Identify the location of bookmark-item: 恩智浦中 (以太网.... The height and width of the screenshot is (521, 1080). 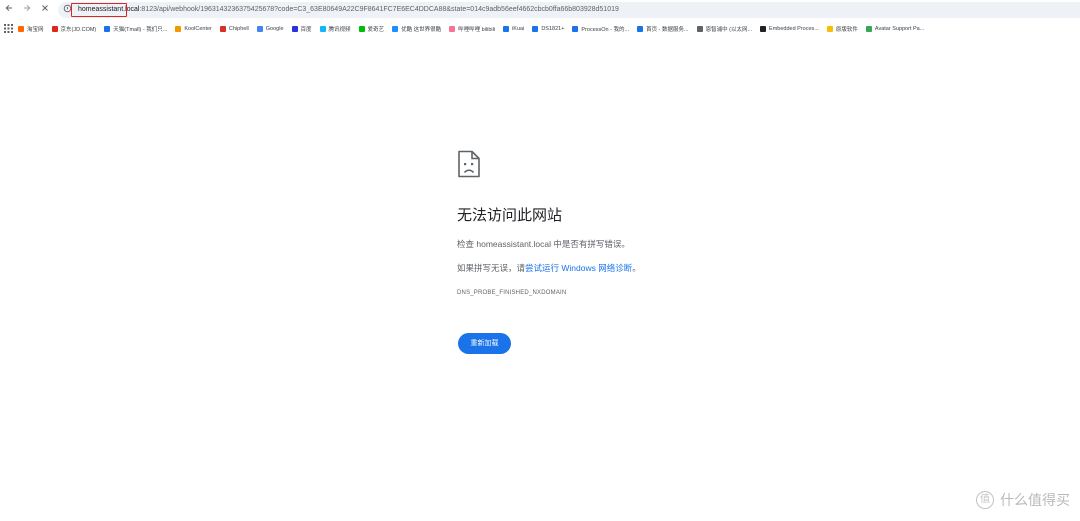
(724, 29).